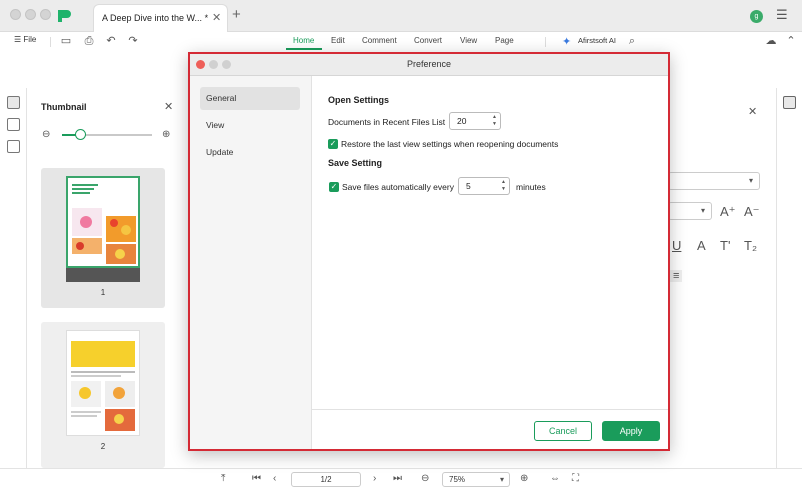  Describe the element at coordinates (89, 41) in the screenshot. I see `print-icon: ⎙` at that location.